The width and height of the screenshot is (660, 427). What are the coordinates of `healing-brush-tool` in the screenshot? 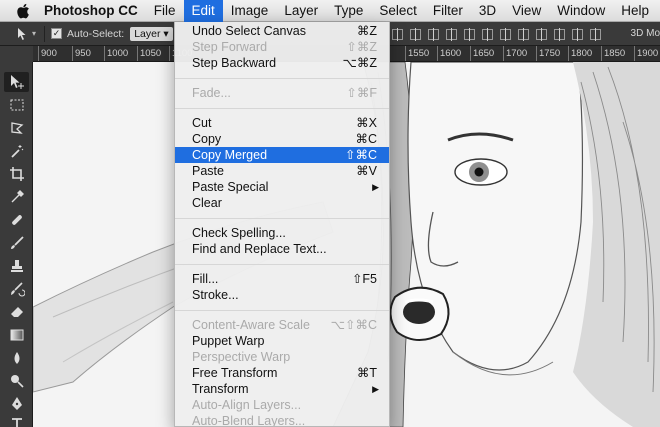 It's located at (16, 220).